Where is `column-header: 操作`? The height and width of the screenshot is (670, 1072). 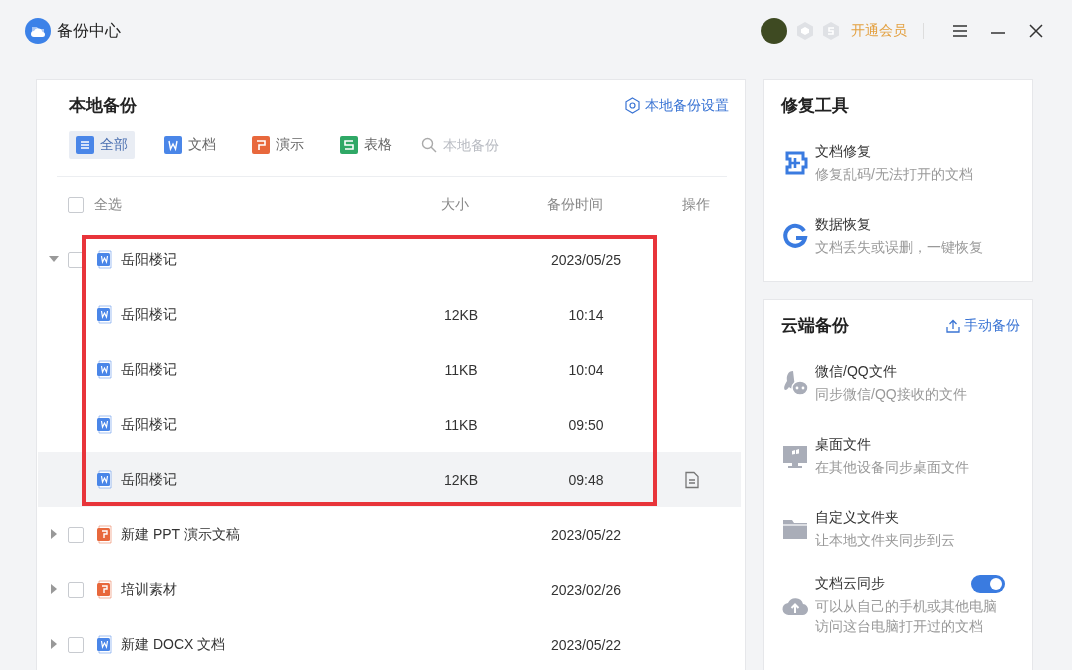
column-header: 操作 is located at coordinates (696, 204).